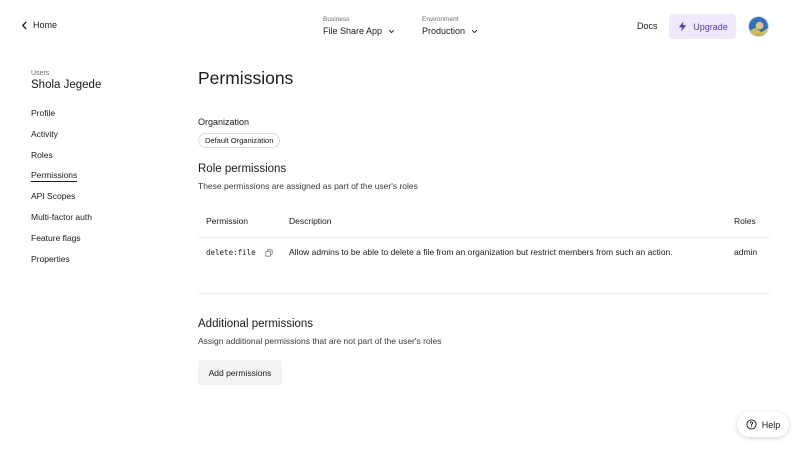 This screenshot has width=800, height=449. Describe the element at coordinates (101, 118) in the screenshot. I see `sidebar-item-profile: Profile` at that location.